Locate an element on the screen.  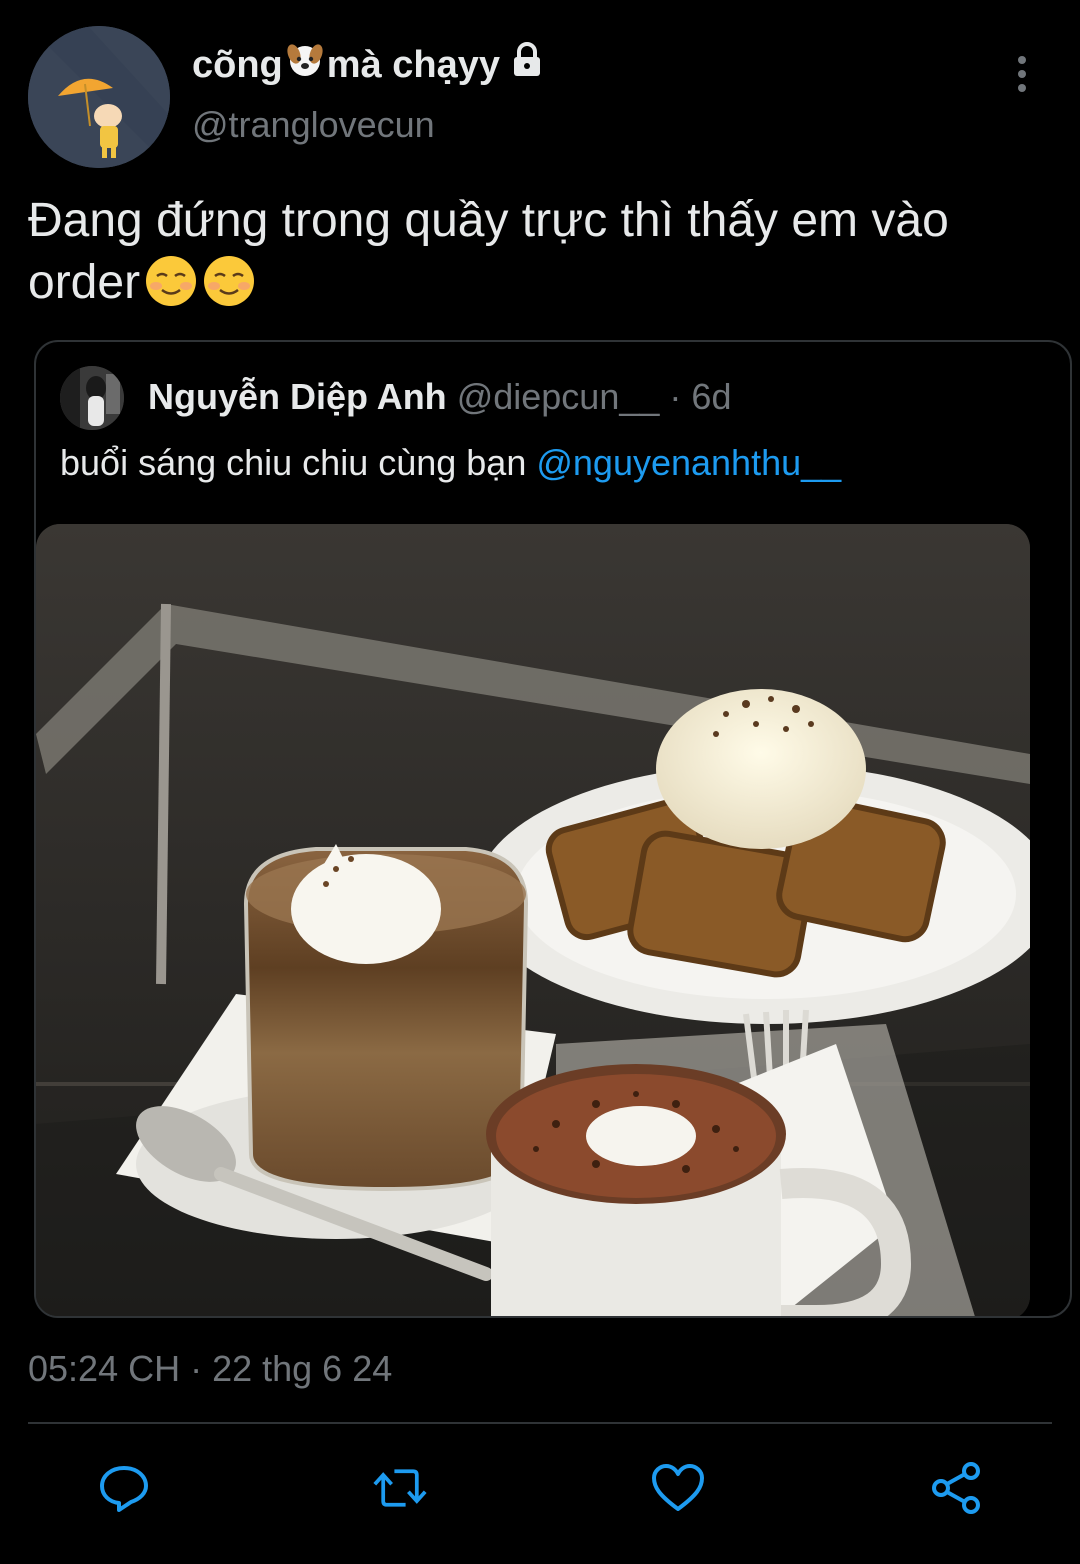
divider is located at coordinates (540, 1423).